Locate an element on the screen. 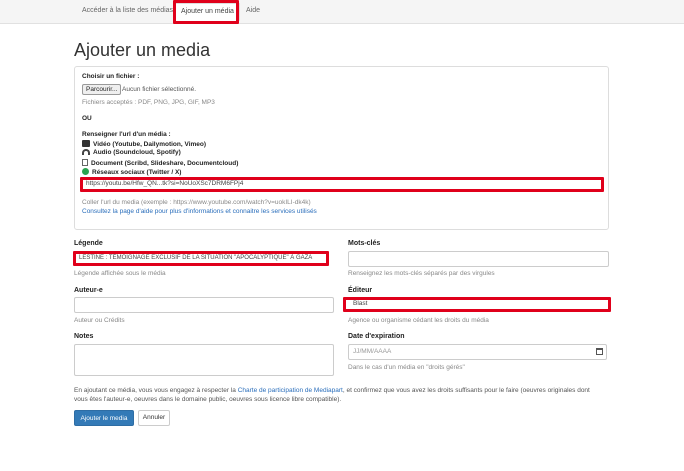  add-media-button: Ajouter le media is located at coordinates (104, 418).